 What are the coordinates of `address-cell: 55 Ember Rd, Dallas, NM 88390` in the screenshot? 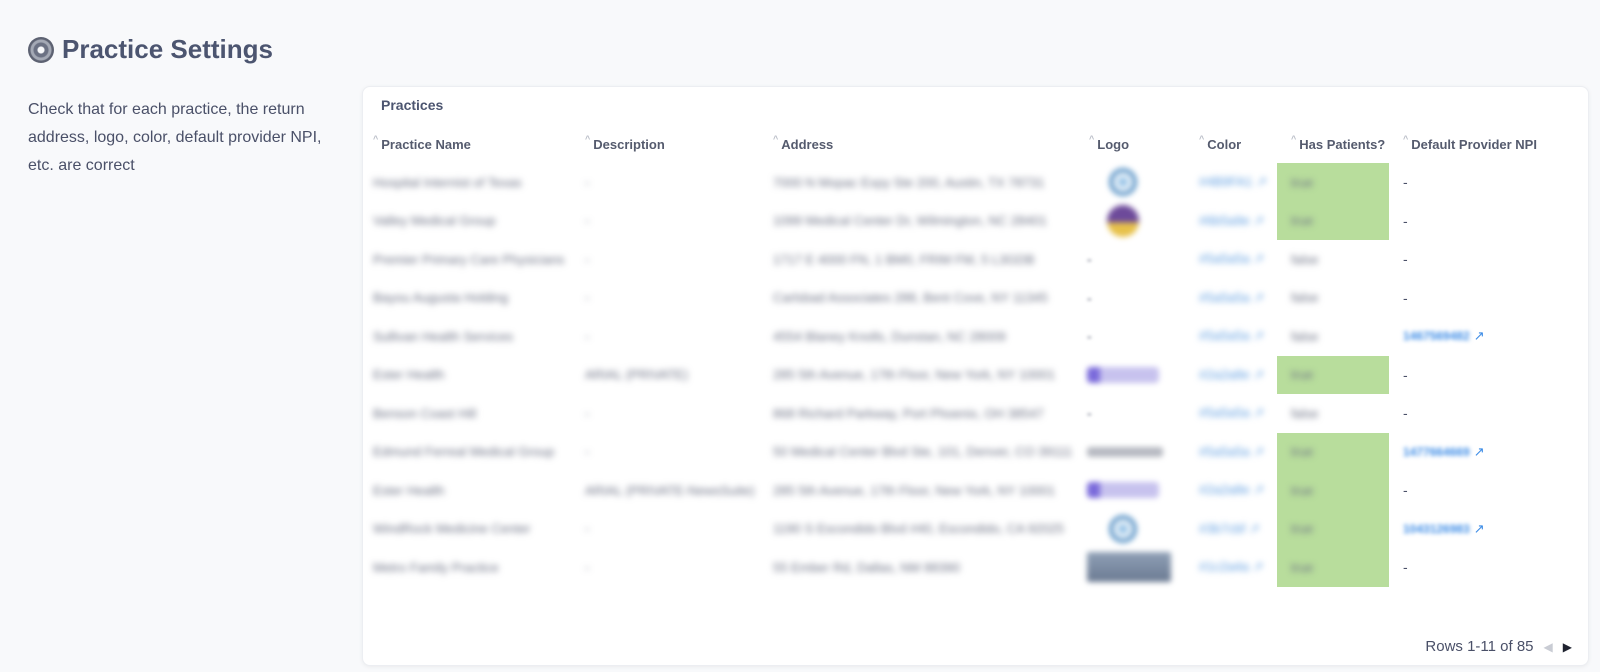 It's located at (867, 567).